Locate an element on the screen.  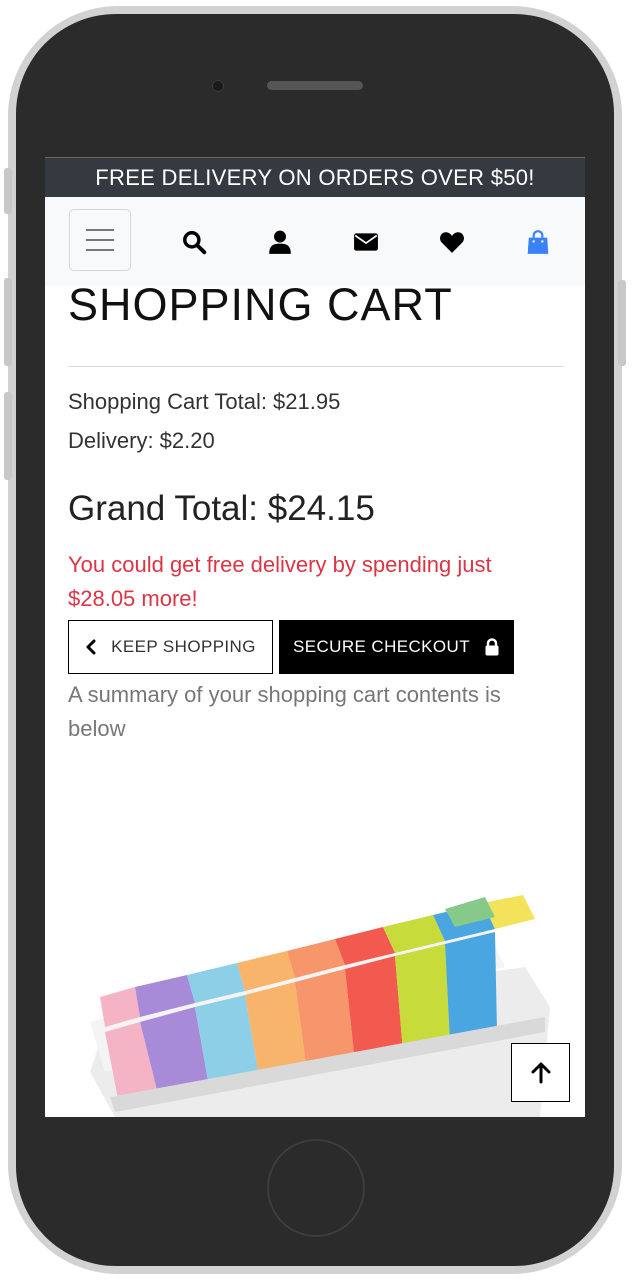
mute-switch is located at coordinates (8, 191).